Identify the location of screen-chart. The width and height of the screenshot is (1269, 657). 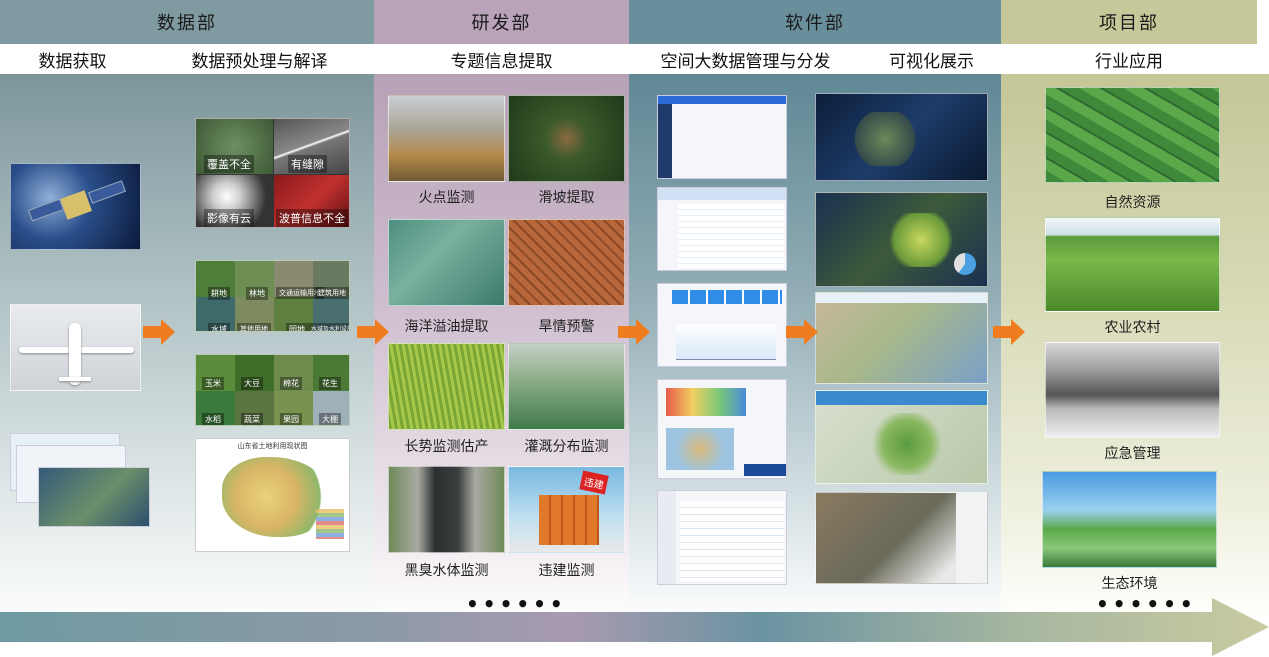
(726, 342).